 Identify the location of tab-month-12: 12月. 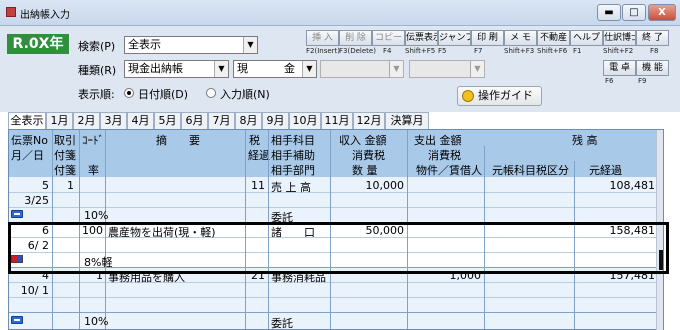
(369, 121).